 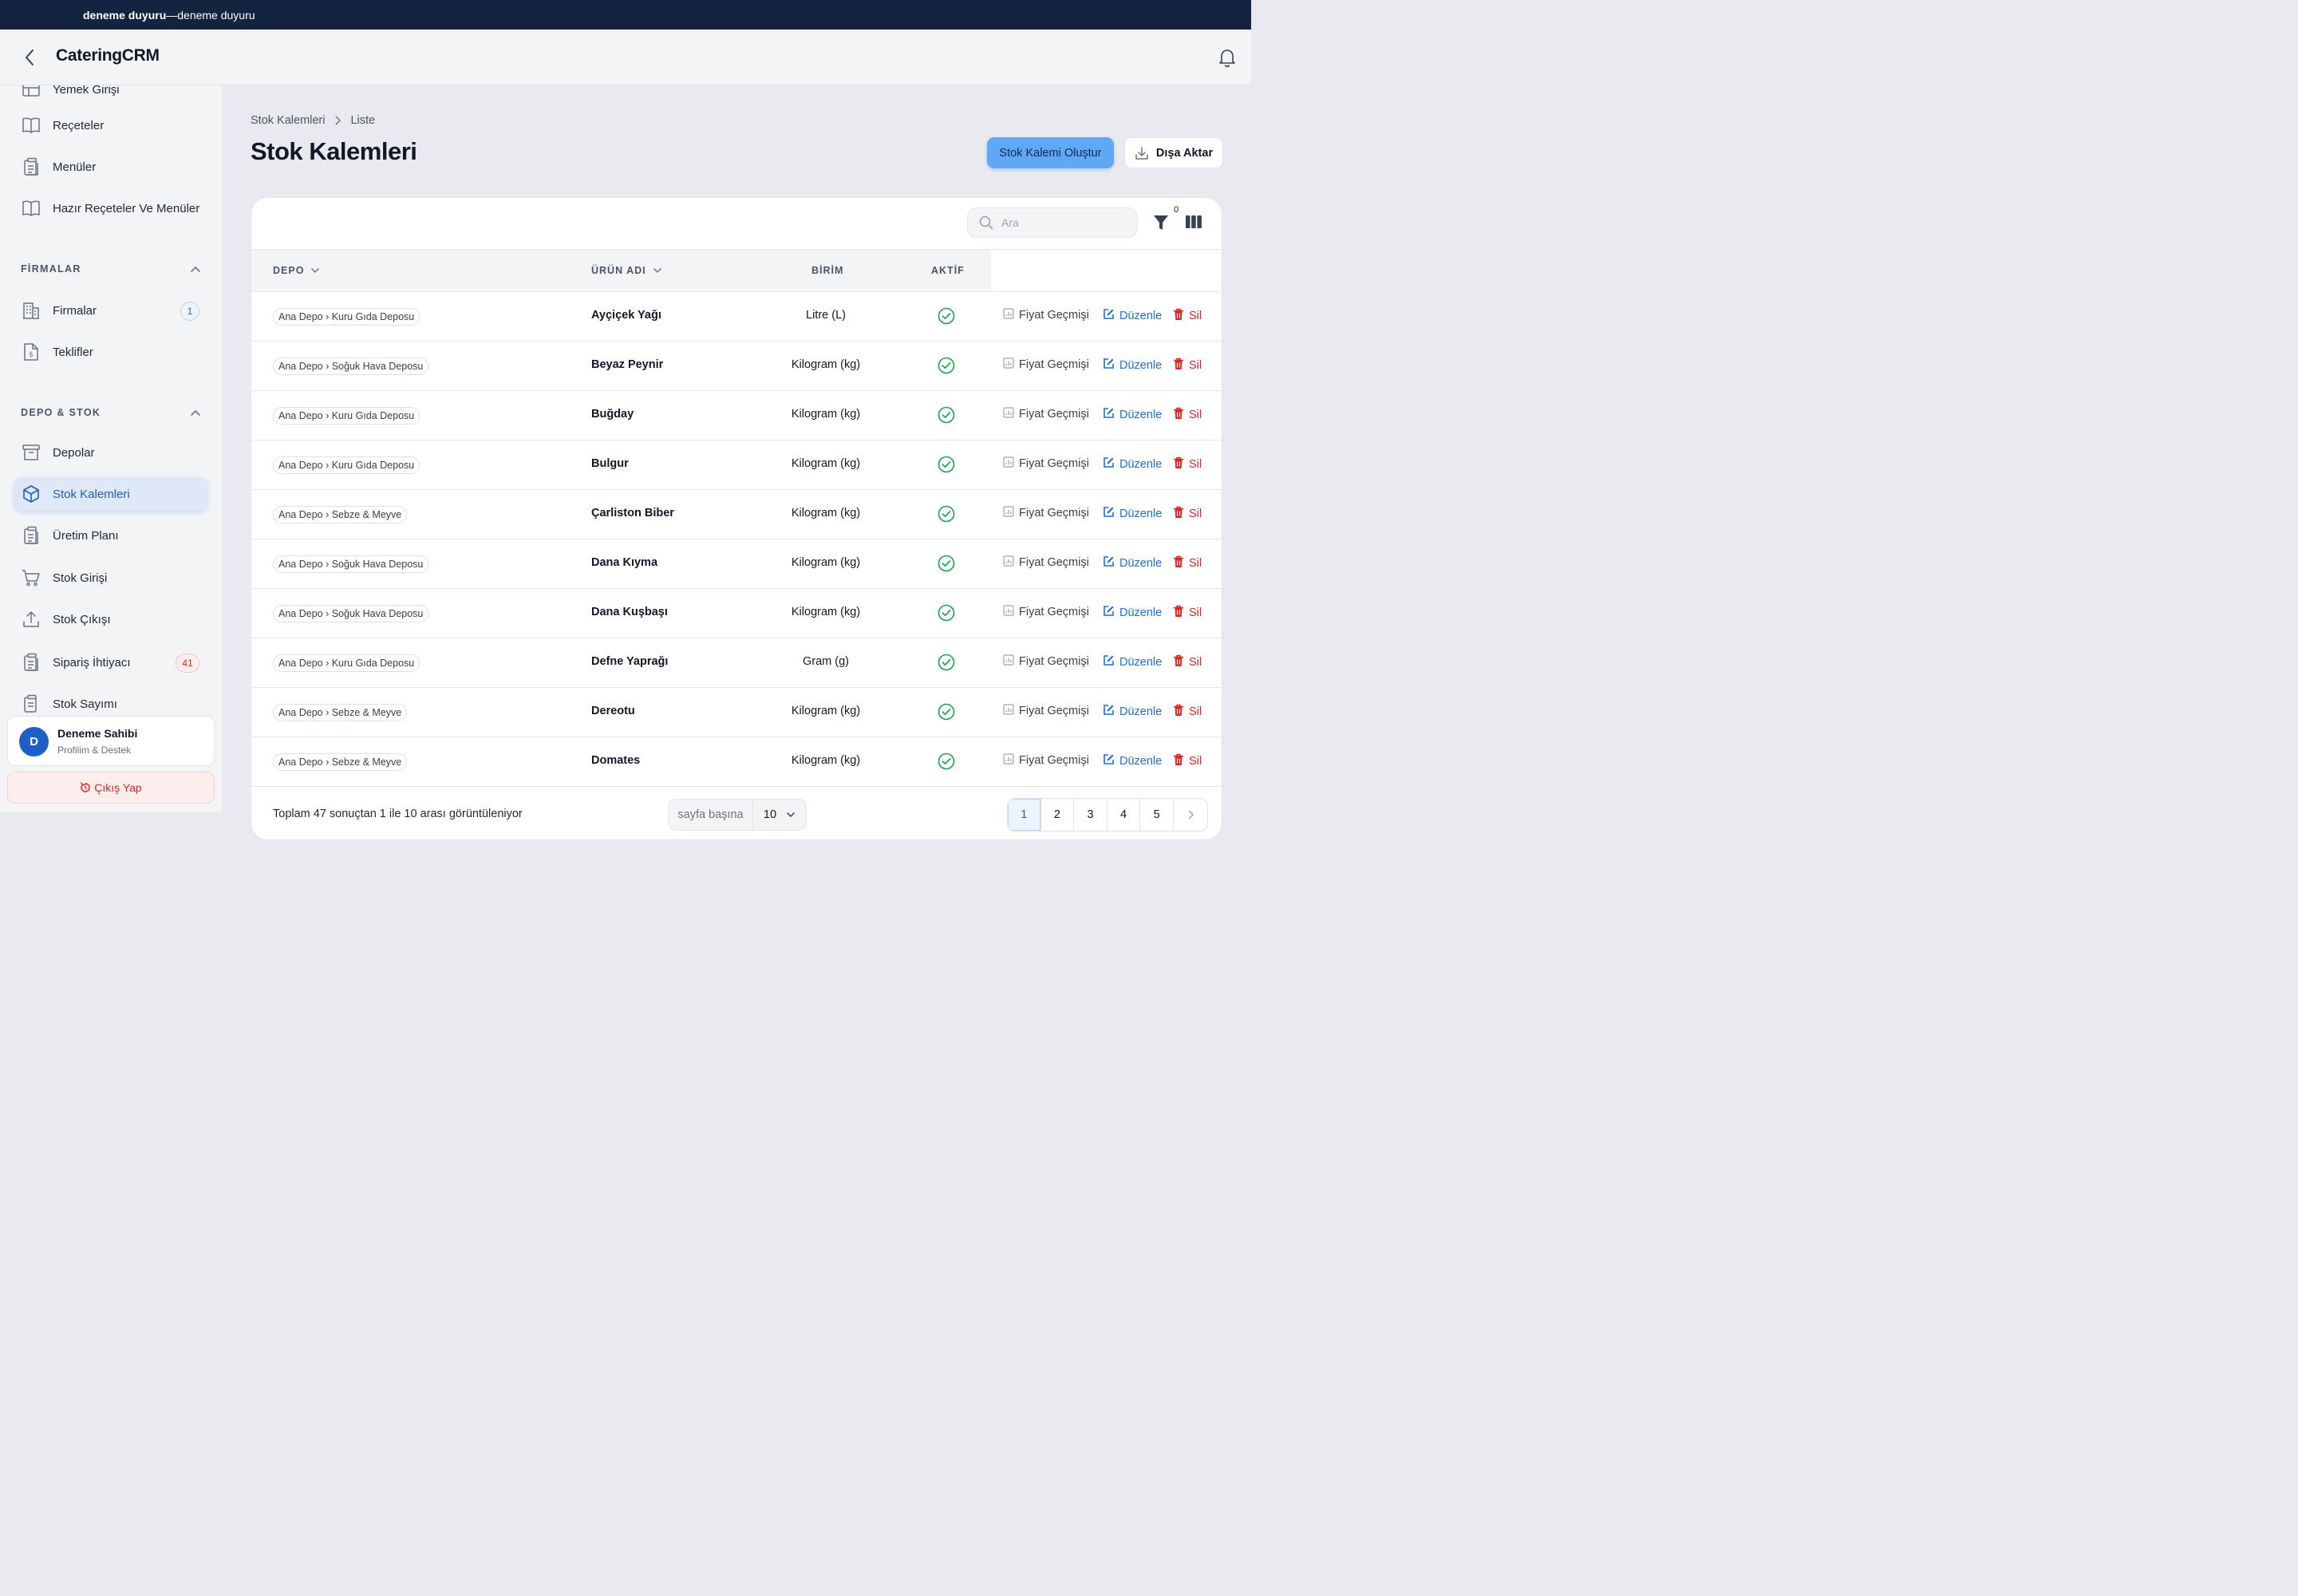 I want to click on page-button-5: 5, so click(x=1157, y=815).